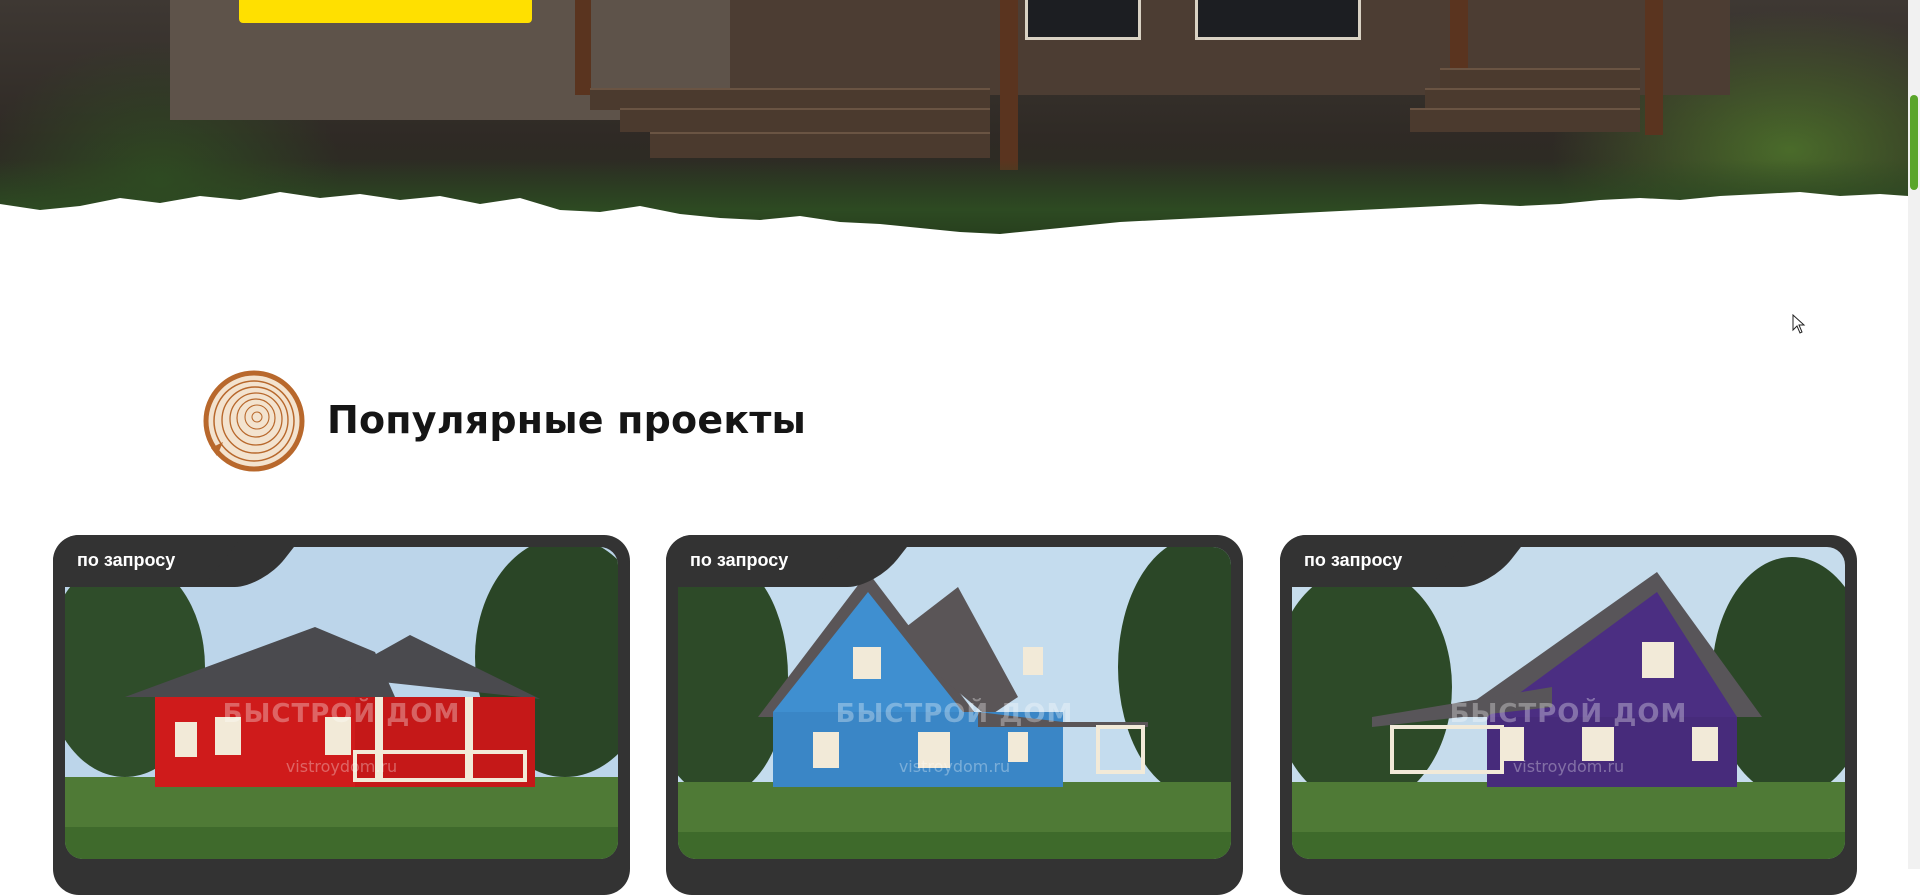  What do you see at coordinates (254, 421) in the screenshot?
I see `log-cross-section-icon` at bounding box center [254, 421].